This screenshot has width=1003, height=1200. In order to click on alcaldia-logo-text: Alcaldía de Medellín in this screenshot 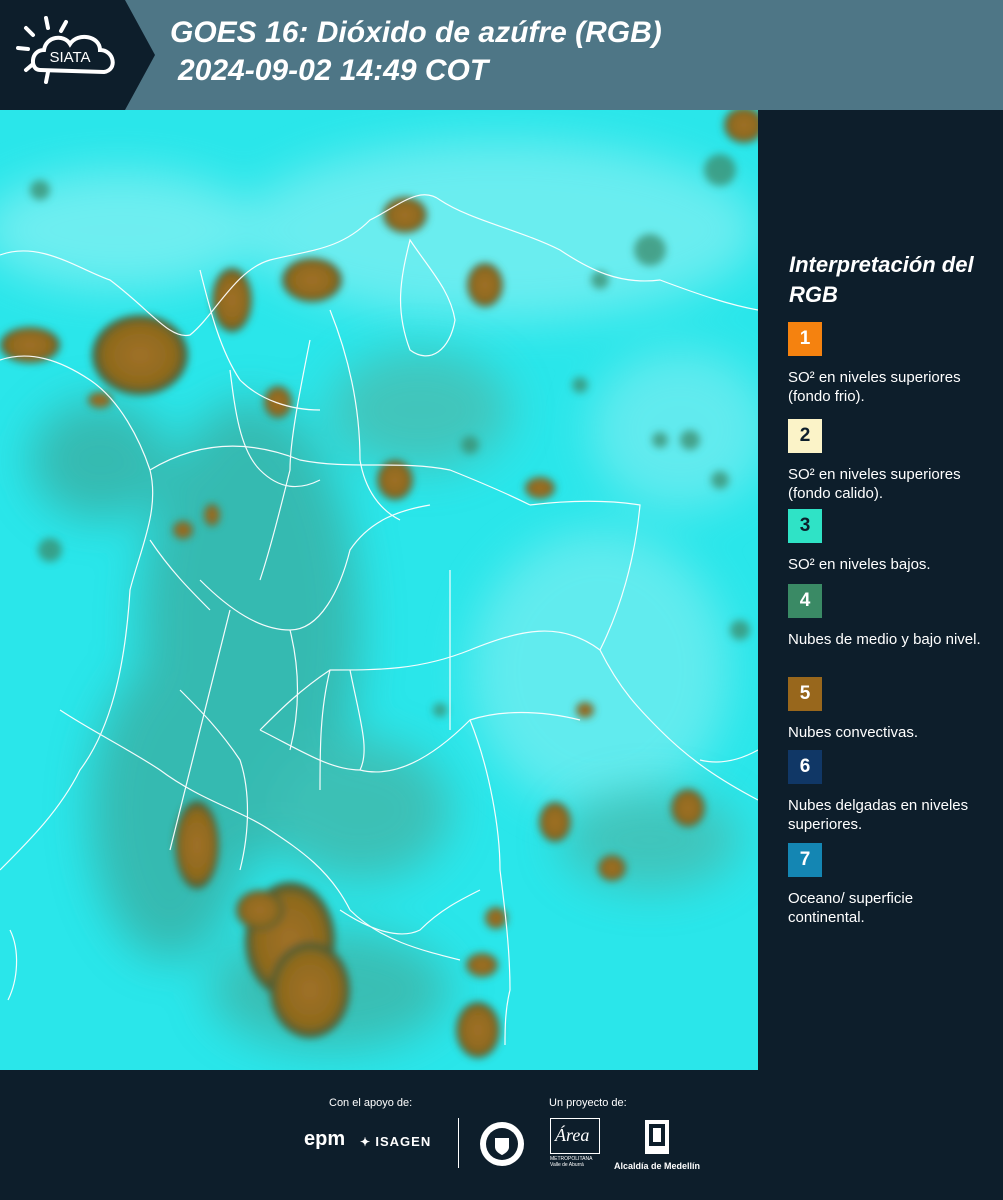, I will do `click(657, 1166)`.